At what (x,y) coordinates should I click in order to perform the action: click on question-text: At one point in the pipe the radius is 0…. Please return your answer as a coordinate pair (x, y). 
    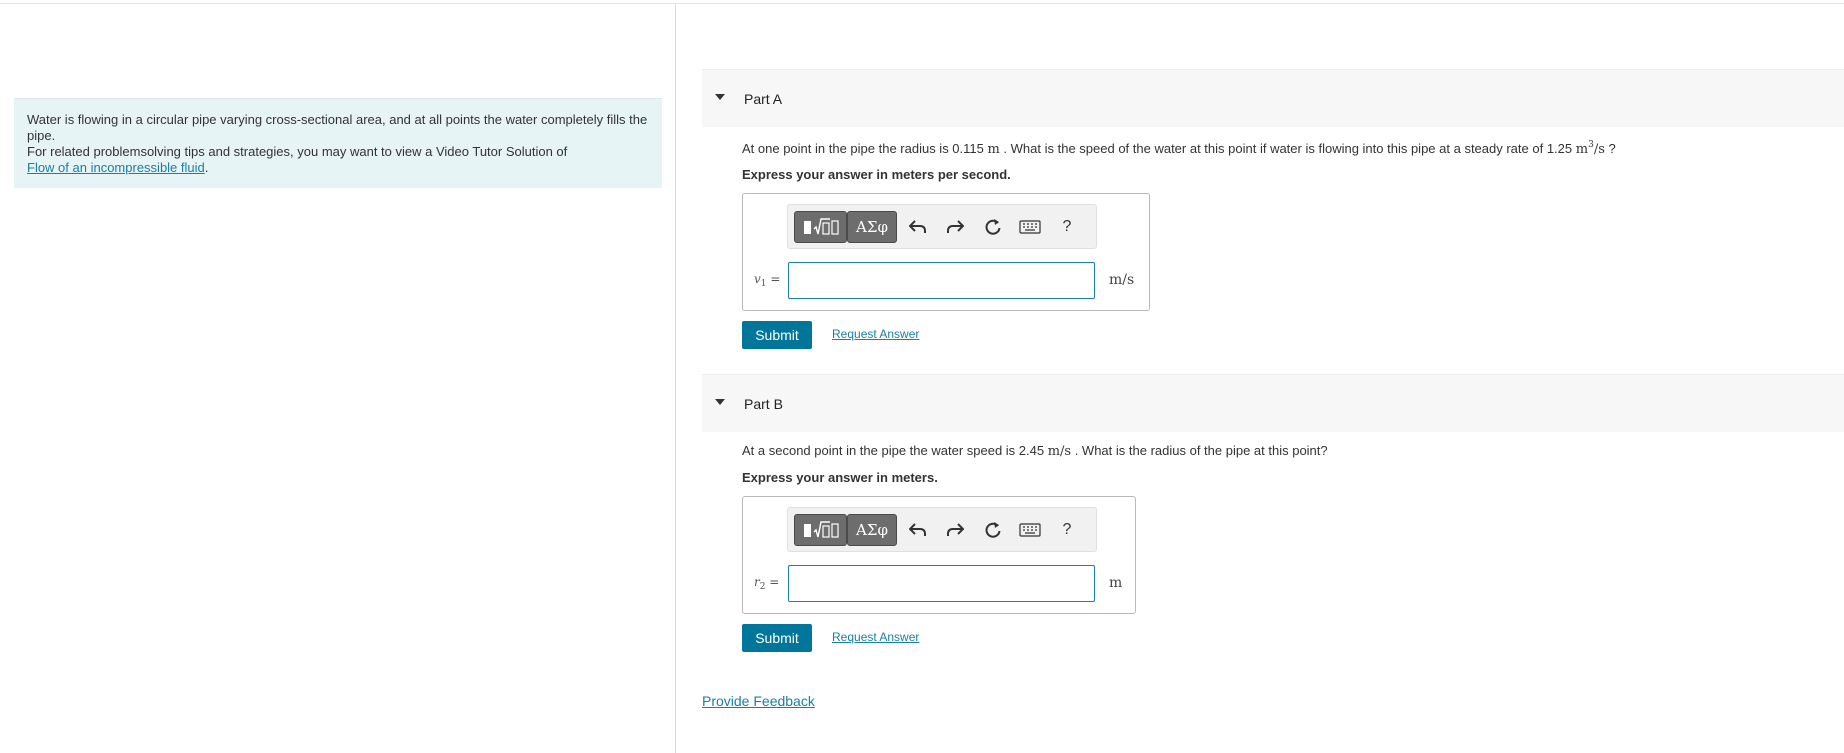
    Looking at the image, I should click on (865, 148).